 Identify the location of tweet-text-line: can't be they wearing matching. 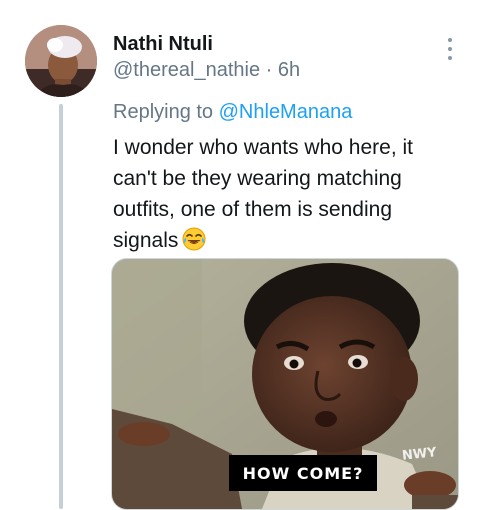
(257, 178).